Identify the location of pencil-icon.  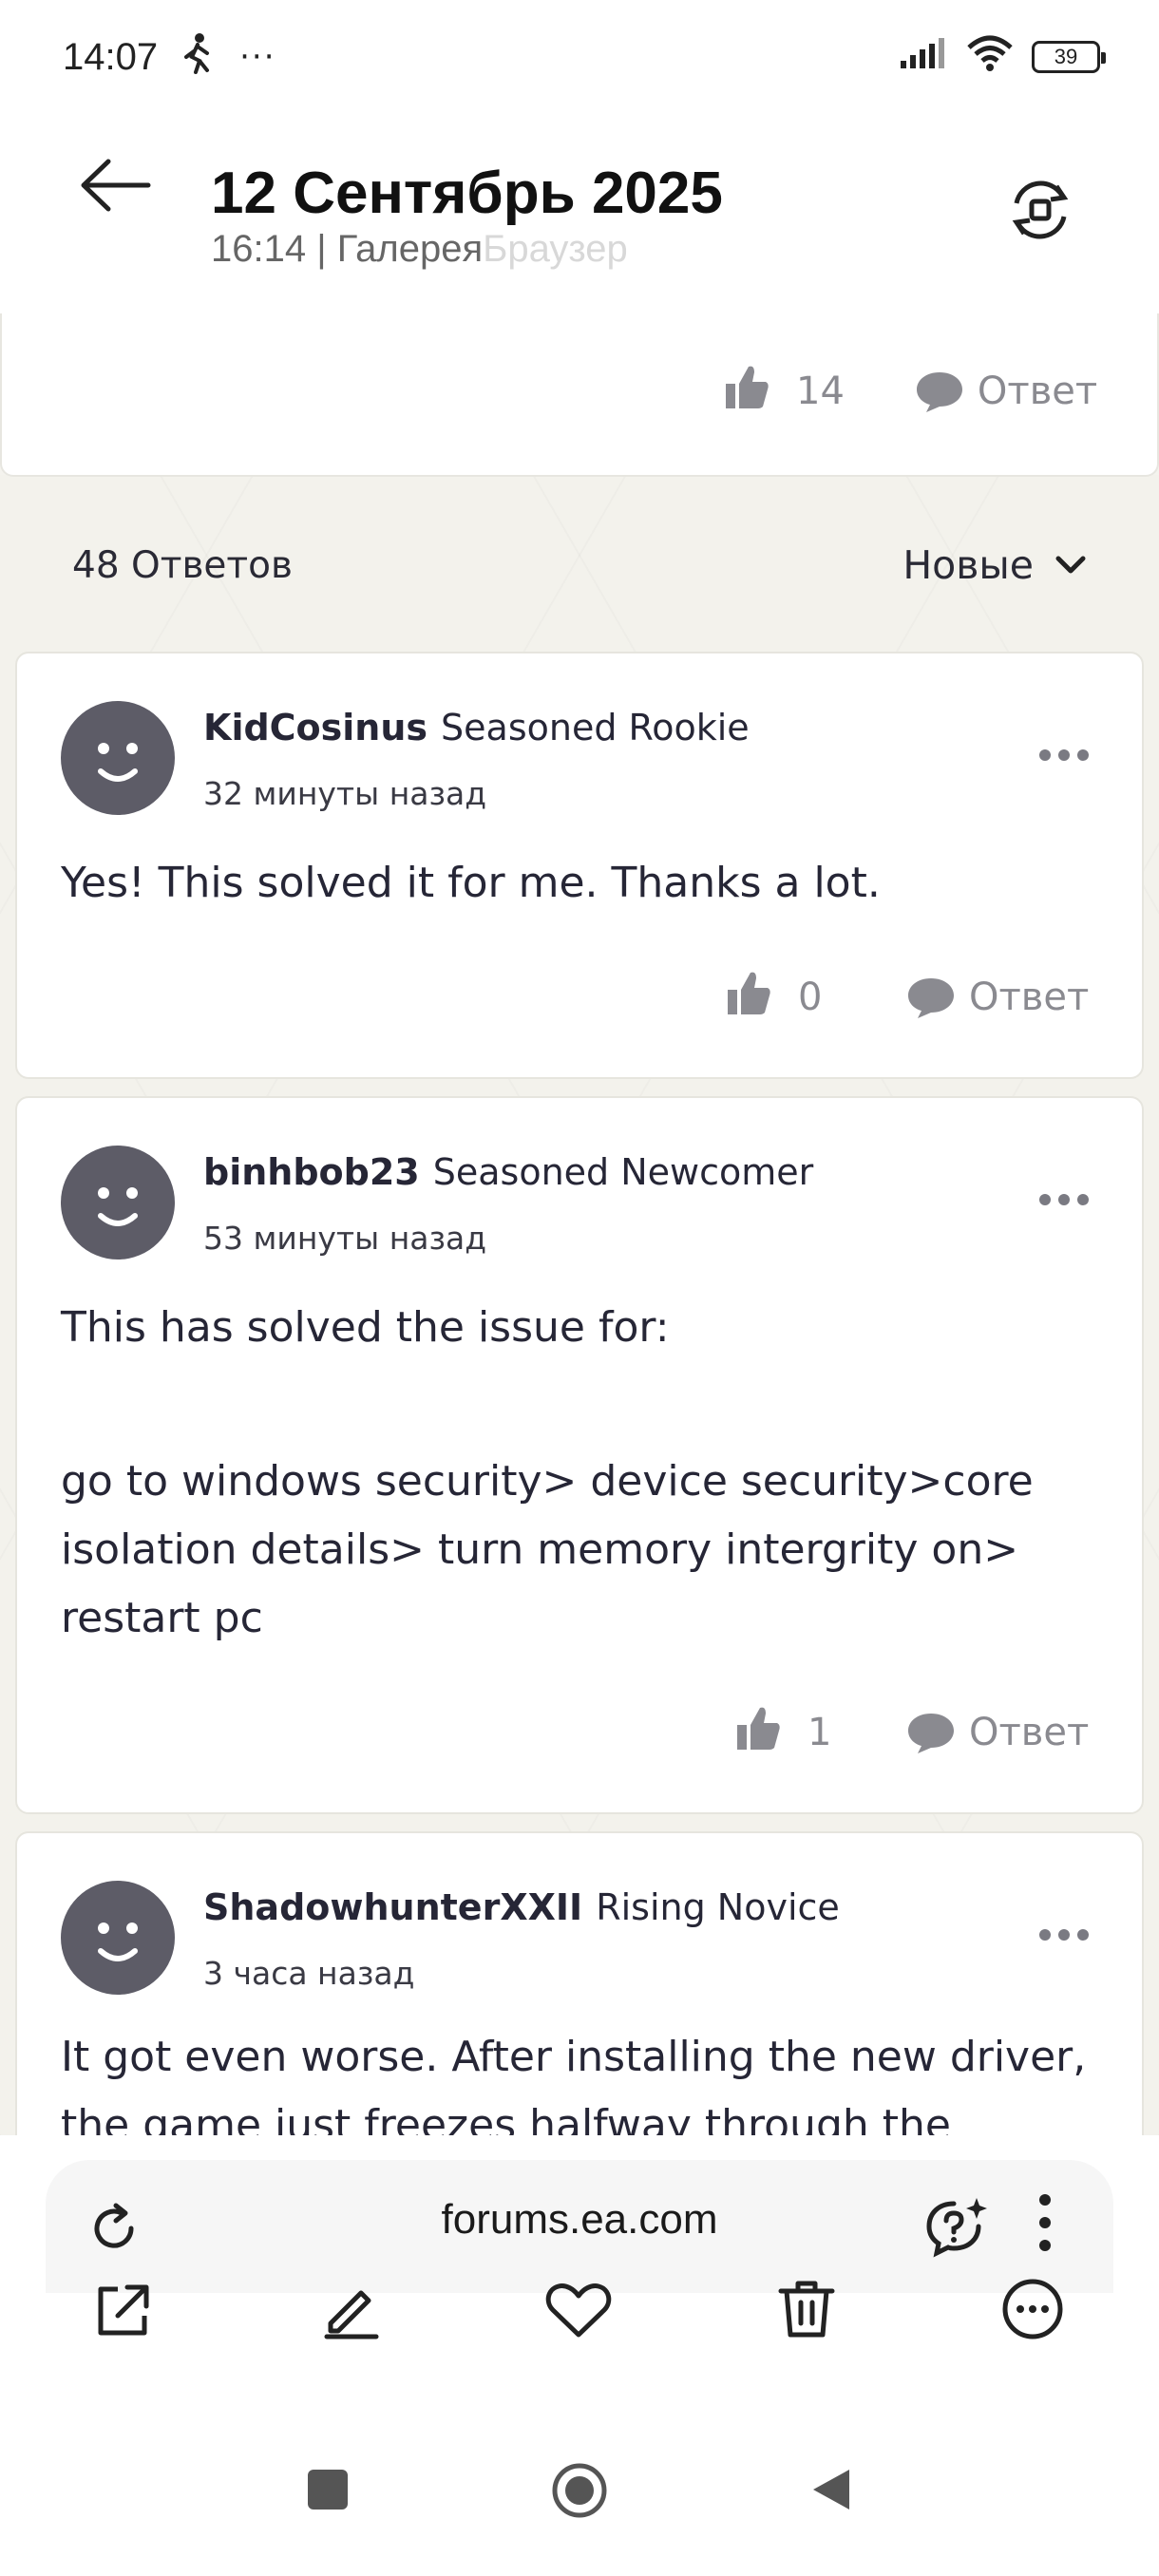
(351, 2314).